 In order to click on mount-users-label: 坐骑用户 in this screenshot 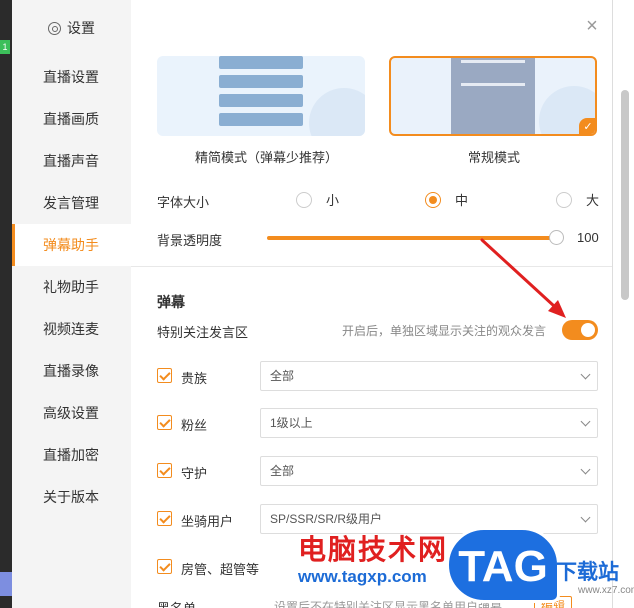, I will do `click(207, 521)`.